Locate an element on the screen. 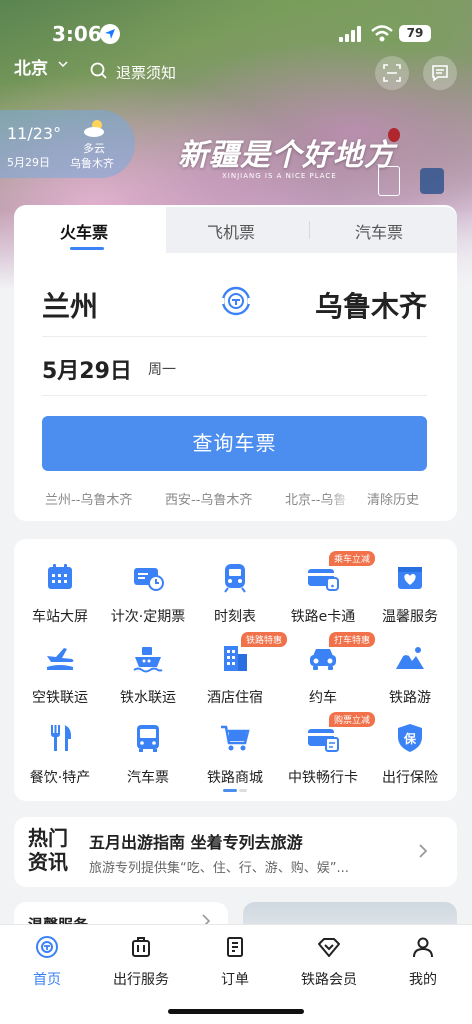  mountain-icon is located at coordinates (410, 658).